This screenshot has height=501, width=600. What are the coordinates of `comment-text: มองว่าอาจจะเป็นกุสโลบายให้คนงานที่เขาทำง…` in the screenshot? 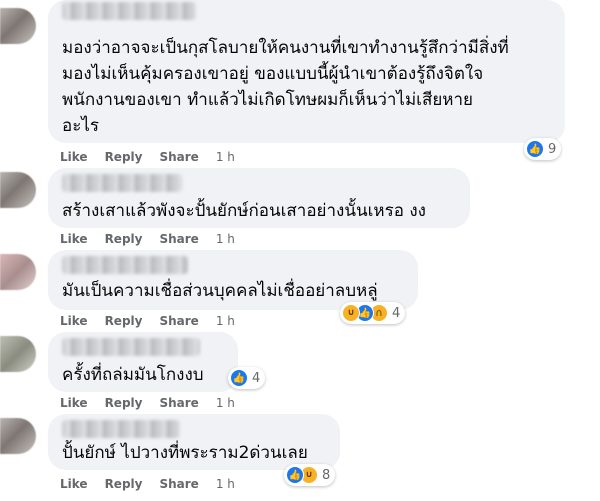 It's located at (285, 87).